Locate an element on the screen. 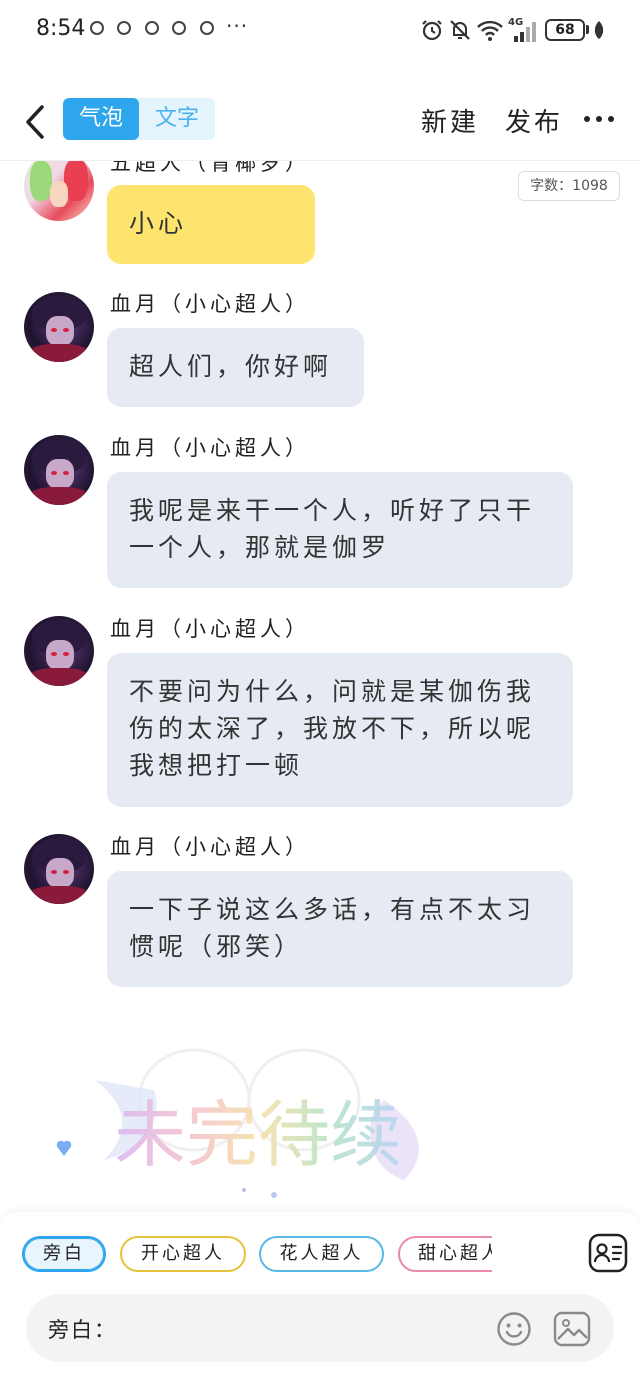 This screenshot has width=640, height=1387. top-bar: 气泡 文字 新建 发布 is located at coordinates (320, 122).